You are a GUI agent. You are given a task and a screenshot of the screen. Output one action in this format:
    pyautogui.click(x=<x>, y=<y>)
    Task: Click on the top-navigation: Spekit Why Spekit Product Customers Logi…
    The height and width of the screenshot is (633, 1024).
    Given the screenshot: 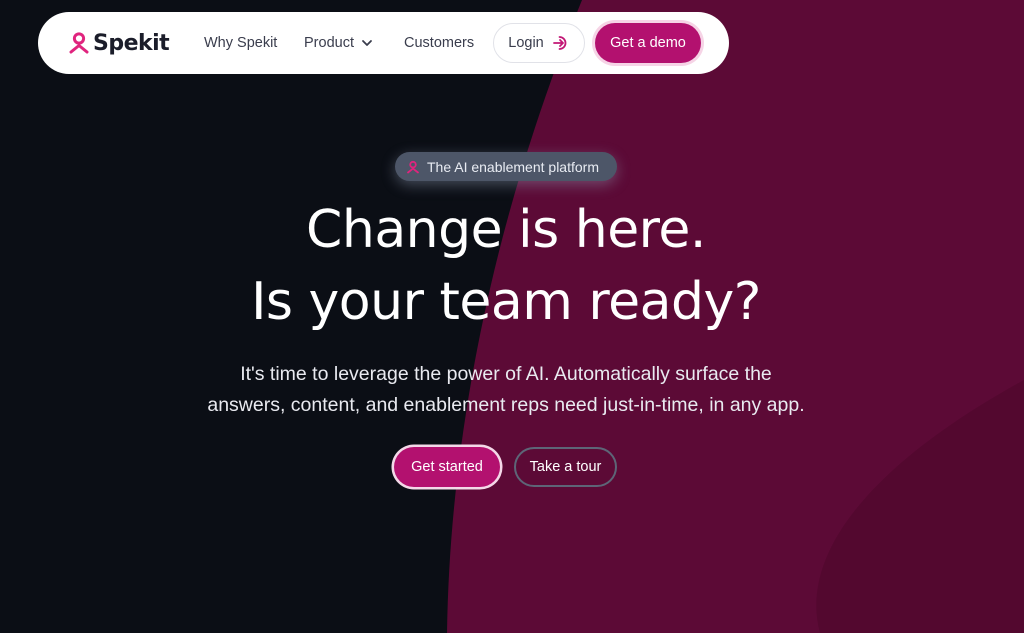 What is the action you would take?
    pyautogui.click(x=383, y=43)
    